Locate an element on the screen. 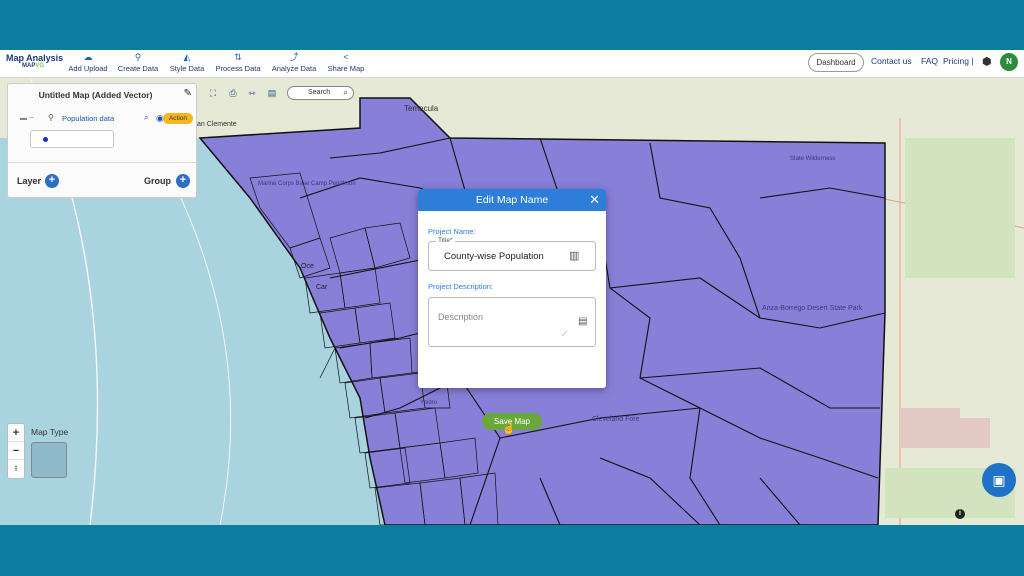  paint-bucket-icon: ◭ is located at coordinates (187, 57).